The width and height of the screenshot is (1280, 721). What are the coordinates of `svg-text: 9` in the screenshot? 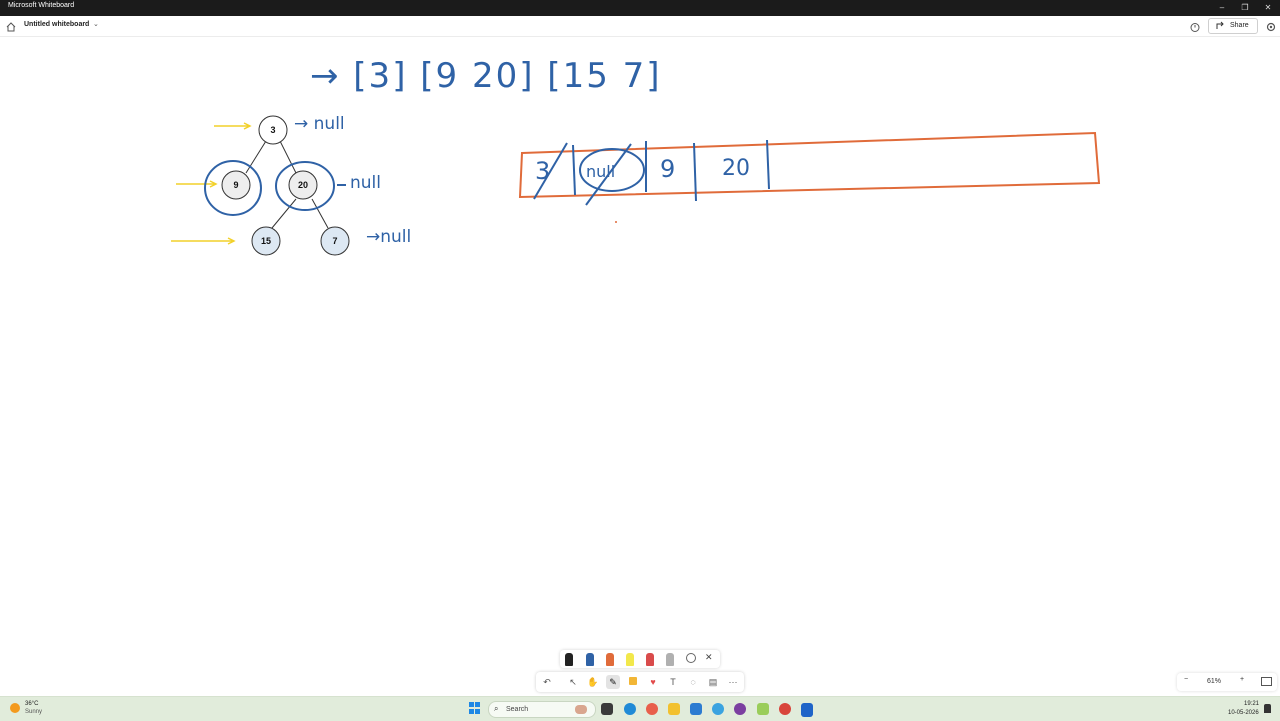 It's located at (235, 185).